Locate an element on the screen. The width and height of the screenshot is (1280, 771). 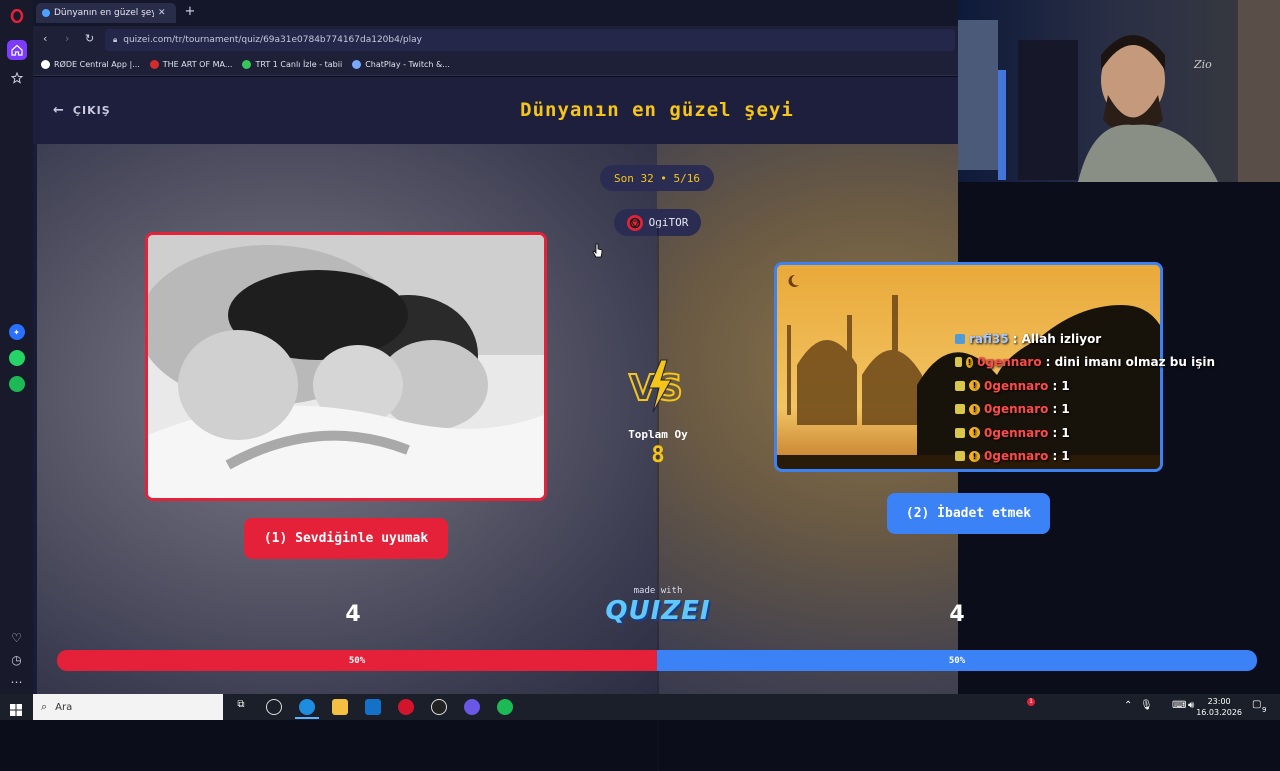
messenger-icon: ✦ is located at coordinates (16, 332).